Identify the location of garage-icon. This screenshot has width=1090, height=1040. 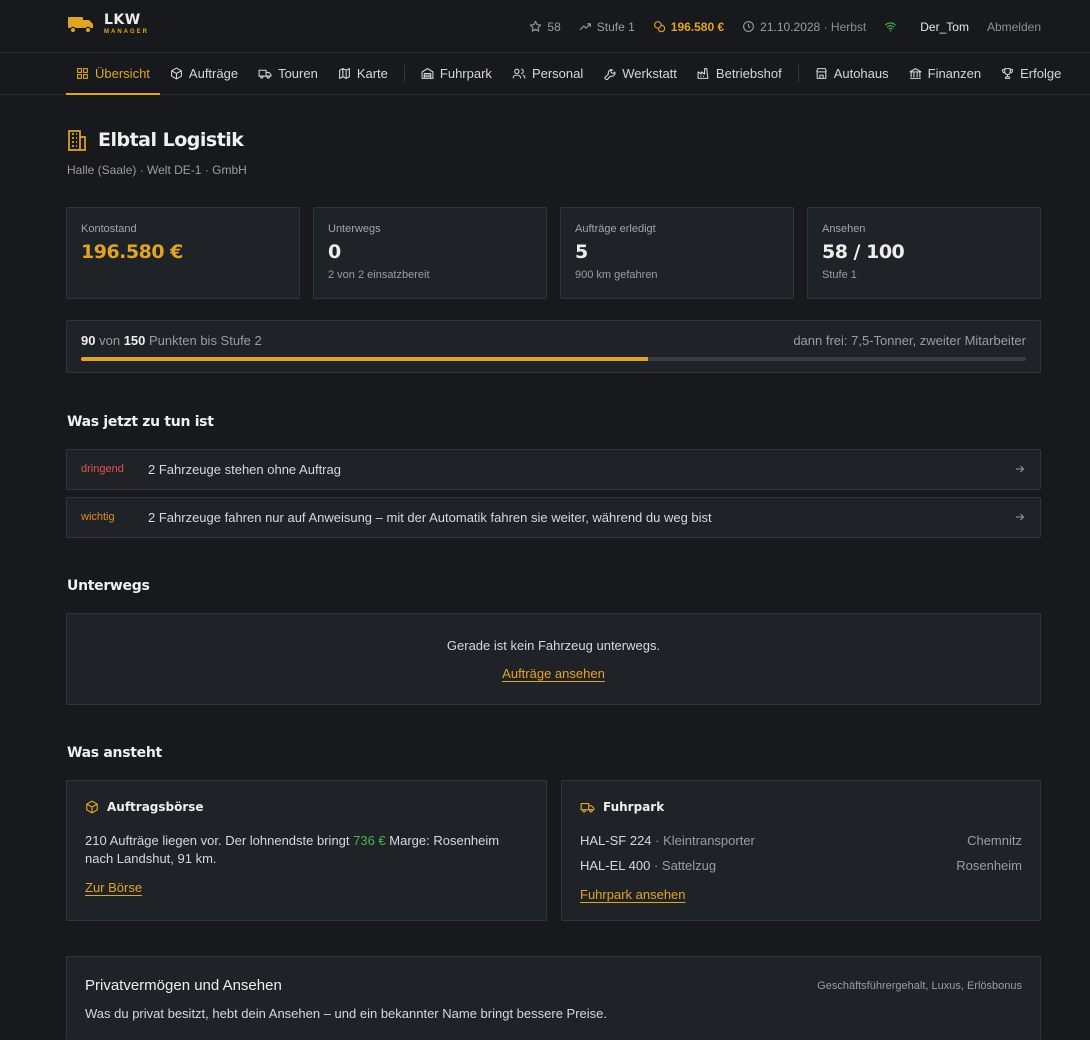
(427, 73).